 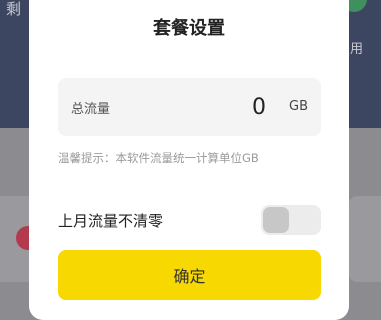 I want to click on background-card-right, so click(x=364, y=239).